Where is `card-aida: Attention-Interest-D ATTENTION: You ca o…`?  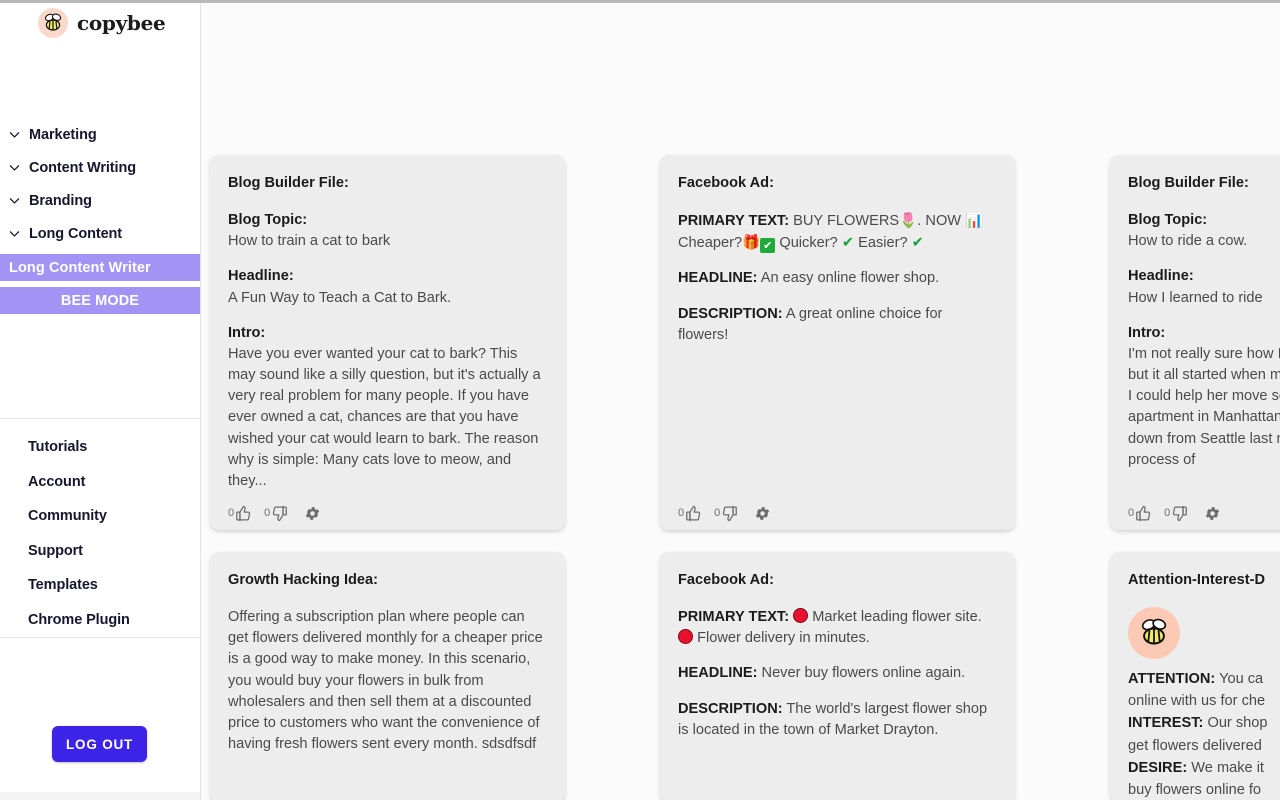 card-aida: Attention-Interest-D ATTENTION: You ca o… is located at coordinates (1195, 676).